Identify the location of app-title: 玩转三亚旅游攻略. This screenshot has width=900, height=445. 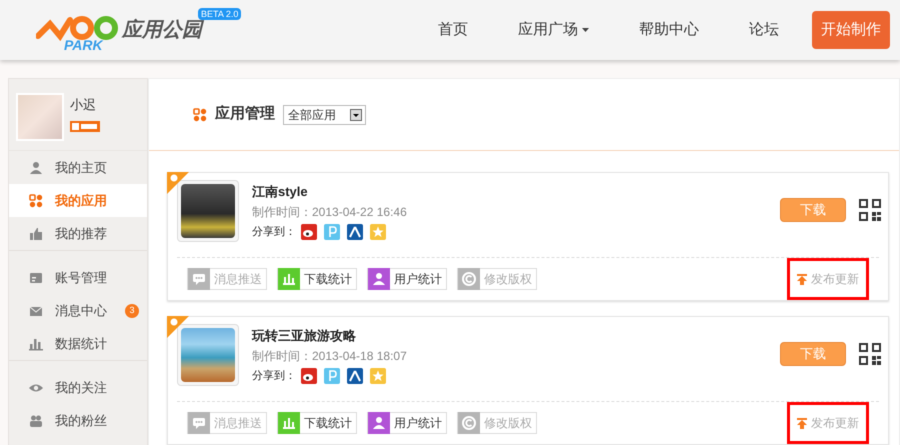
(304, 336).